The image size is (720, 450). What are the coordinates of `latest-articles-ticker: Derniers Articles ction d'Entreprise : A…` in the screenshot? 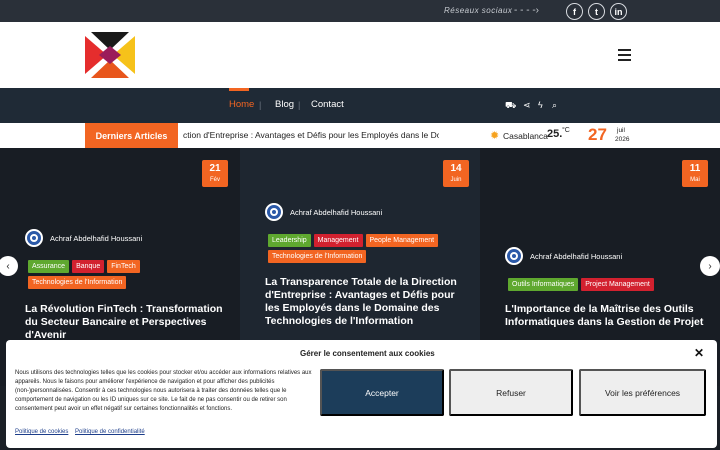 It's located at (360, 135).